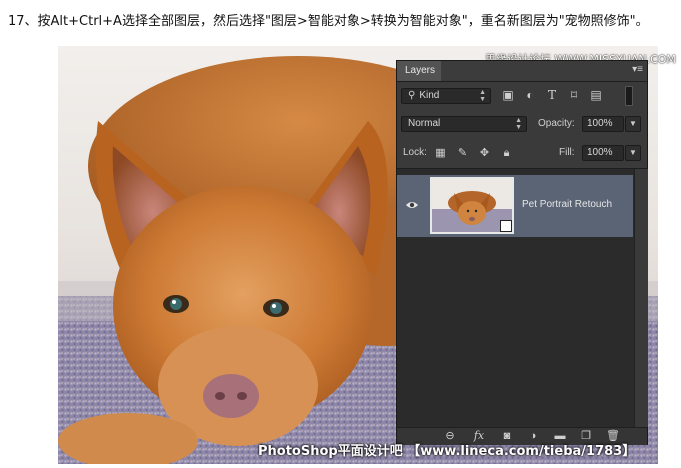 The width and height of the screenshot is (681, 468). What do you see at coordinates (530, 95) in the screenshot?
I see `adjustment-filter-icon: ◐` at bounding box center [530, 95].